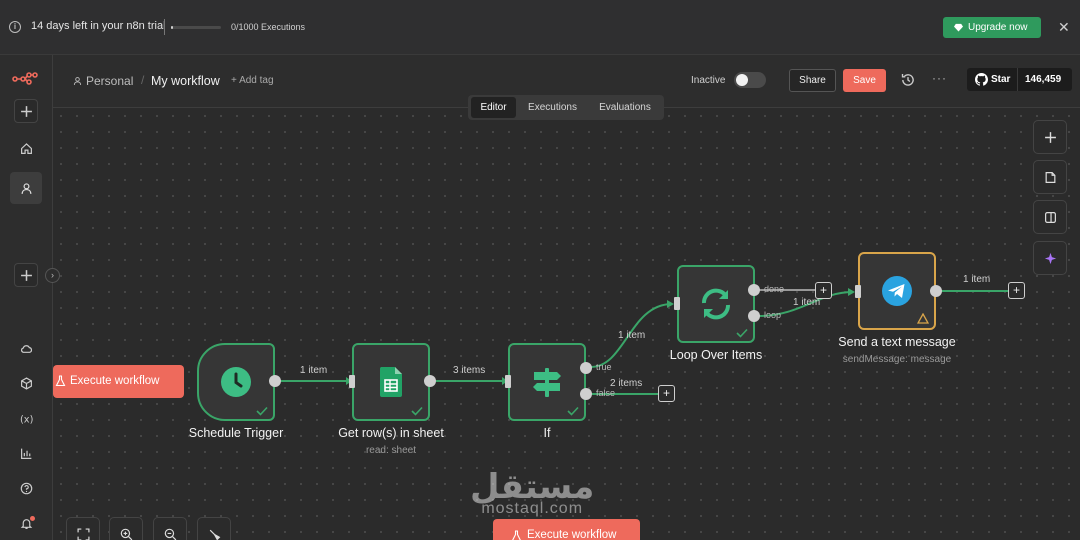  I want to click on node-label: Loop Over Items, so click(716, 355).